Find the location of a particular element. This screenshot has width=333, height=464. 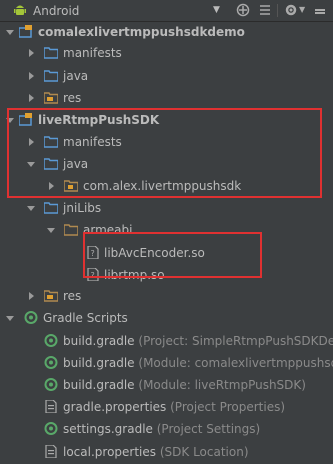

toolbar-divider is located at coordinates (277, 10).